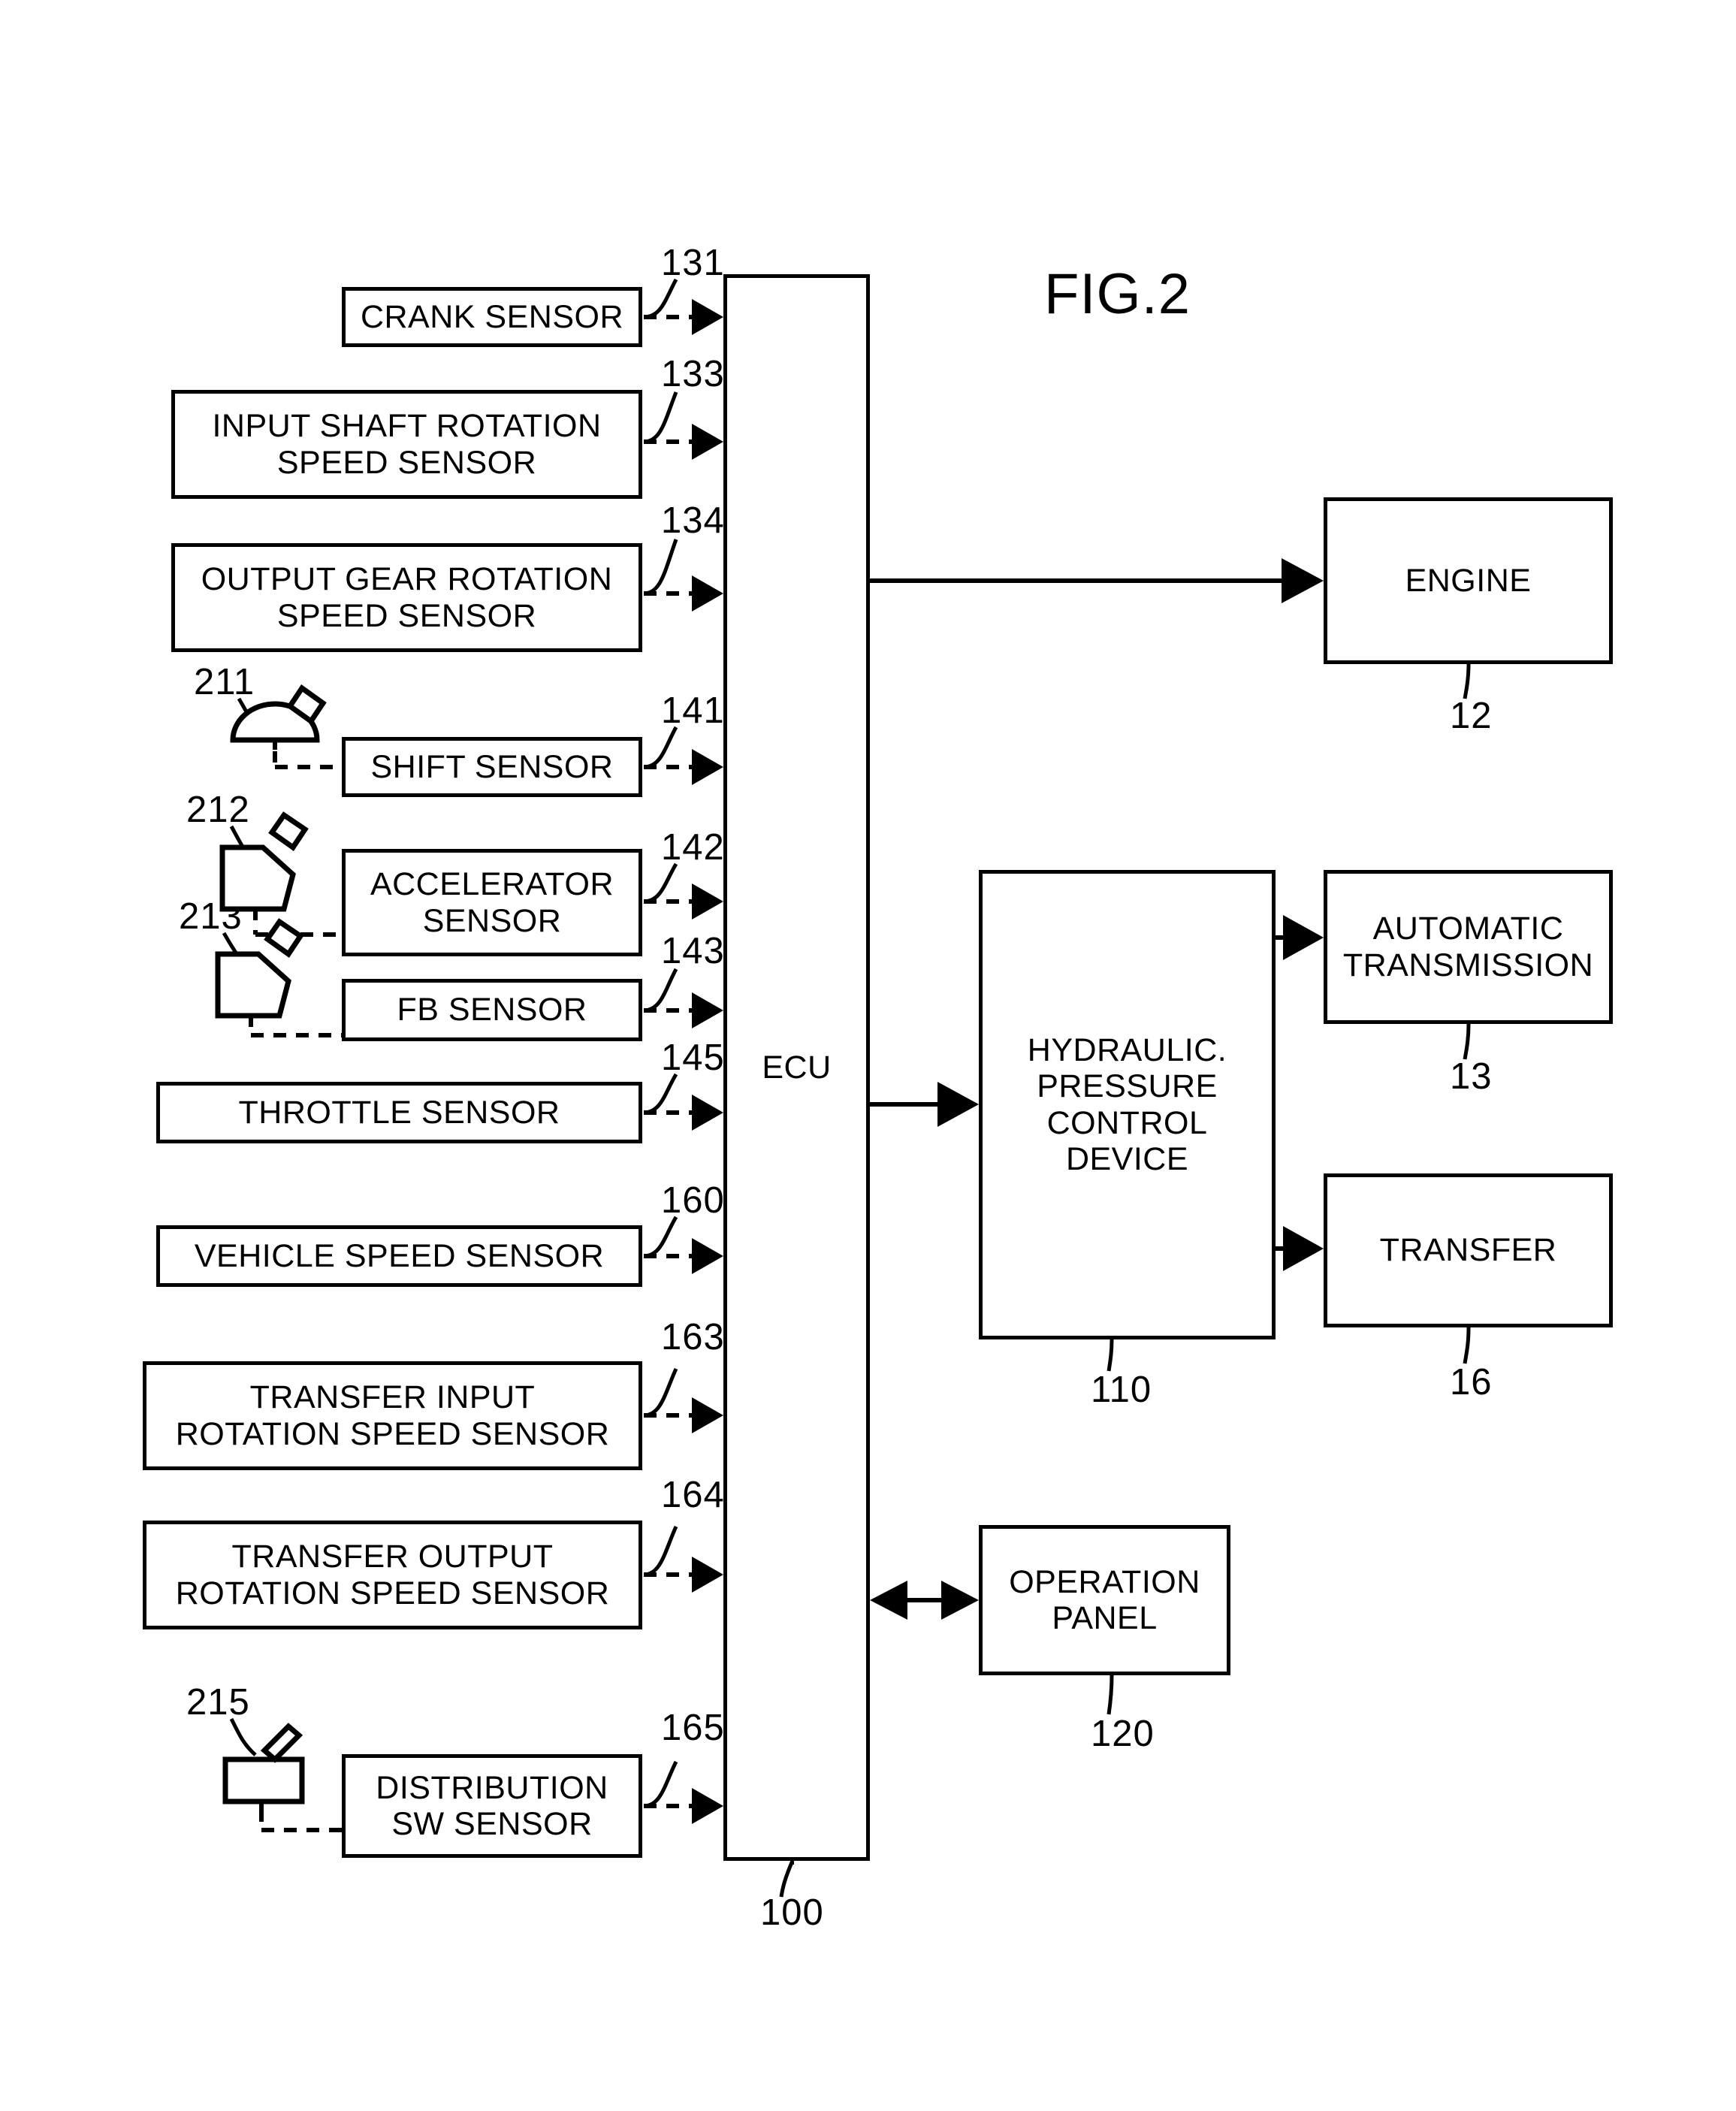  Describe the element at coordinates (492, 1806) in the screenshot. I see `sensor-box-distribution-sw-sensor: DISTRIBUTION SW SENSOR` at that location.